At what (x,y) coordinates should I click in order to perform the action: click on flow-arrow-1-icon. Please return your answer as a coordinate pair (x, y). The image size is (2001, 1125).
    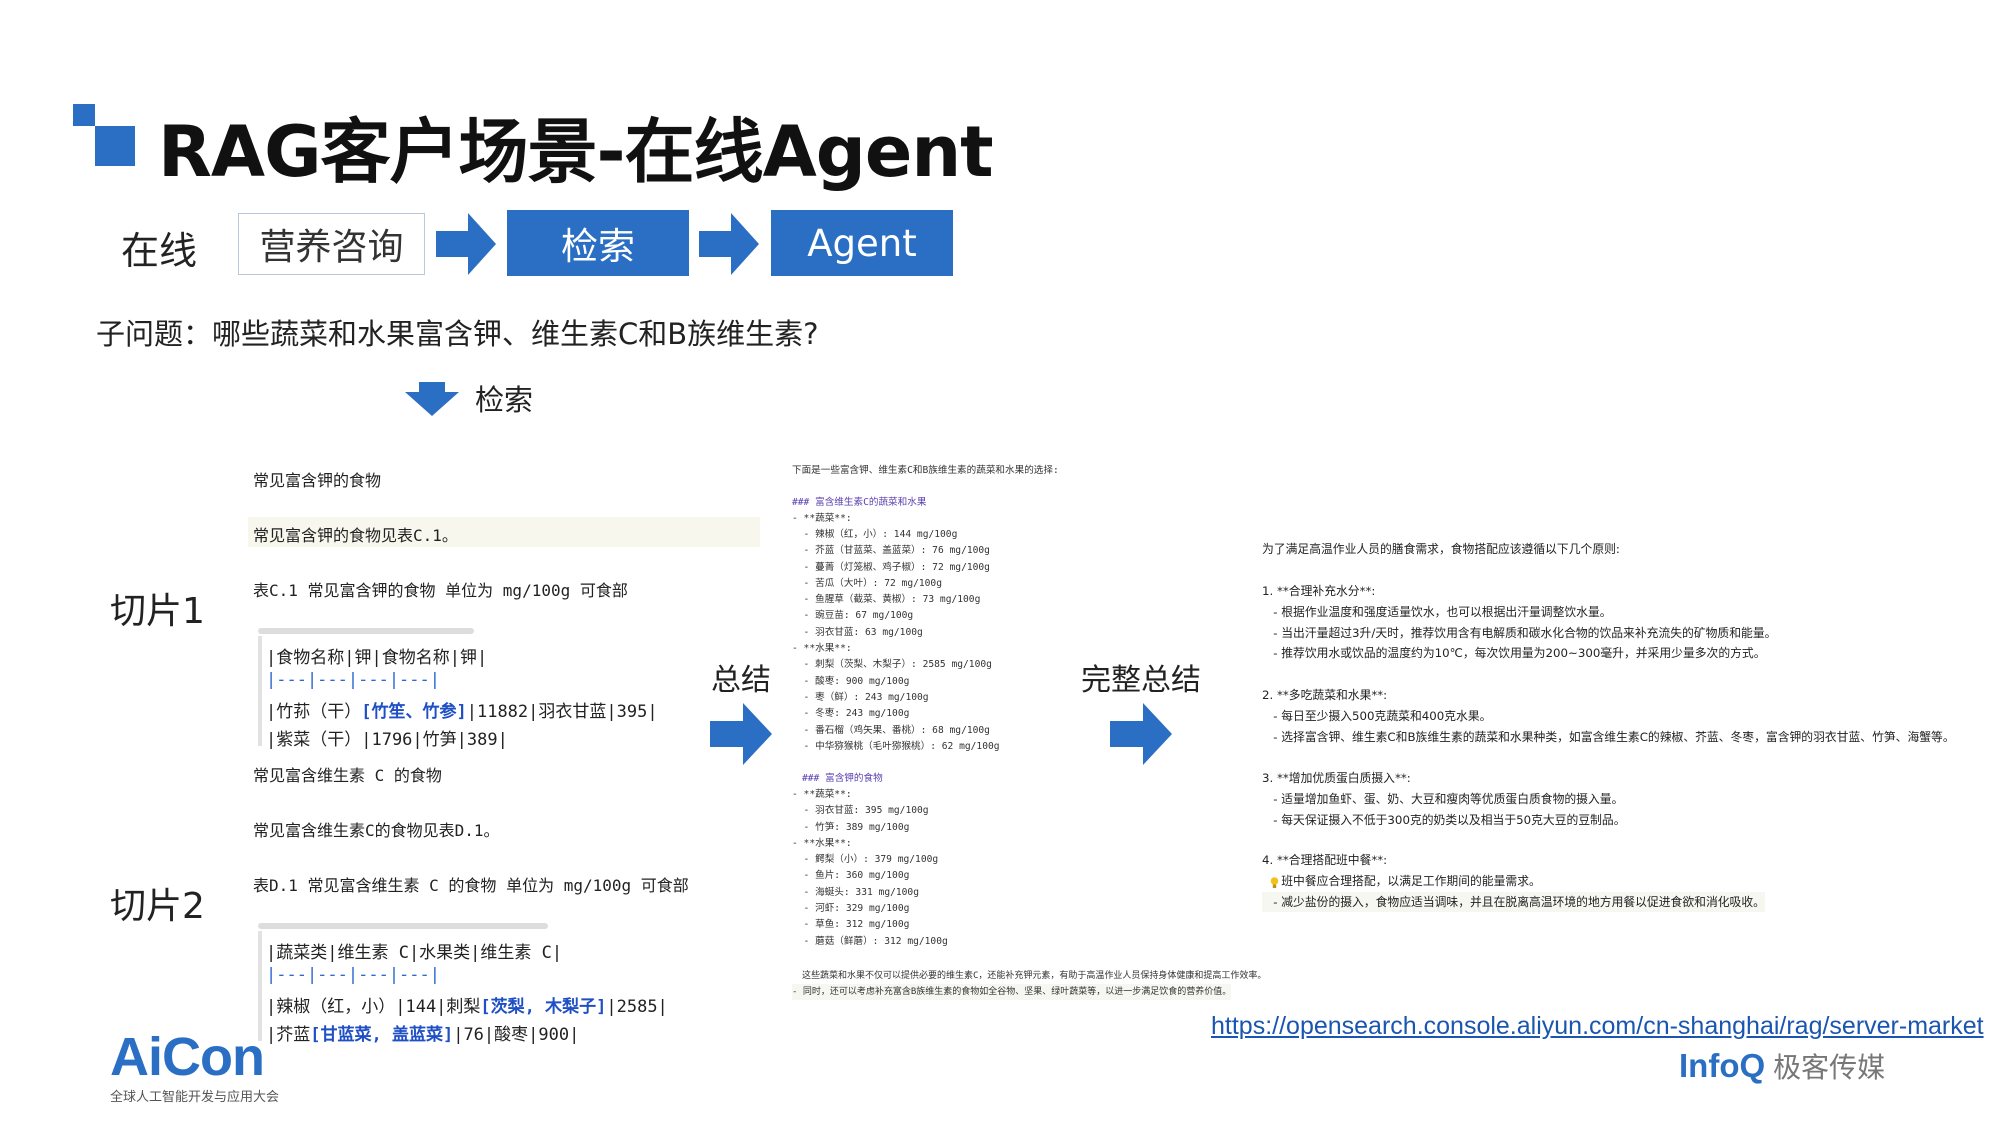
    Looking at the image, I should click on (466, 244).